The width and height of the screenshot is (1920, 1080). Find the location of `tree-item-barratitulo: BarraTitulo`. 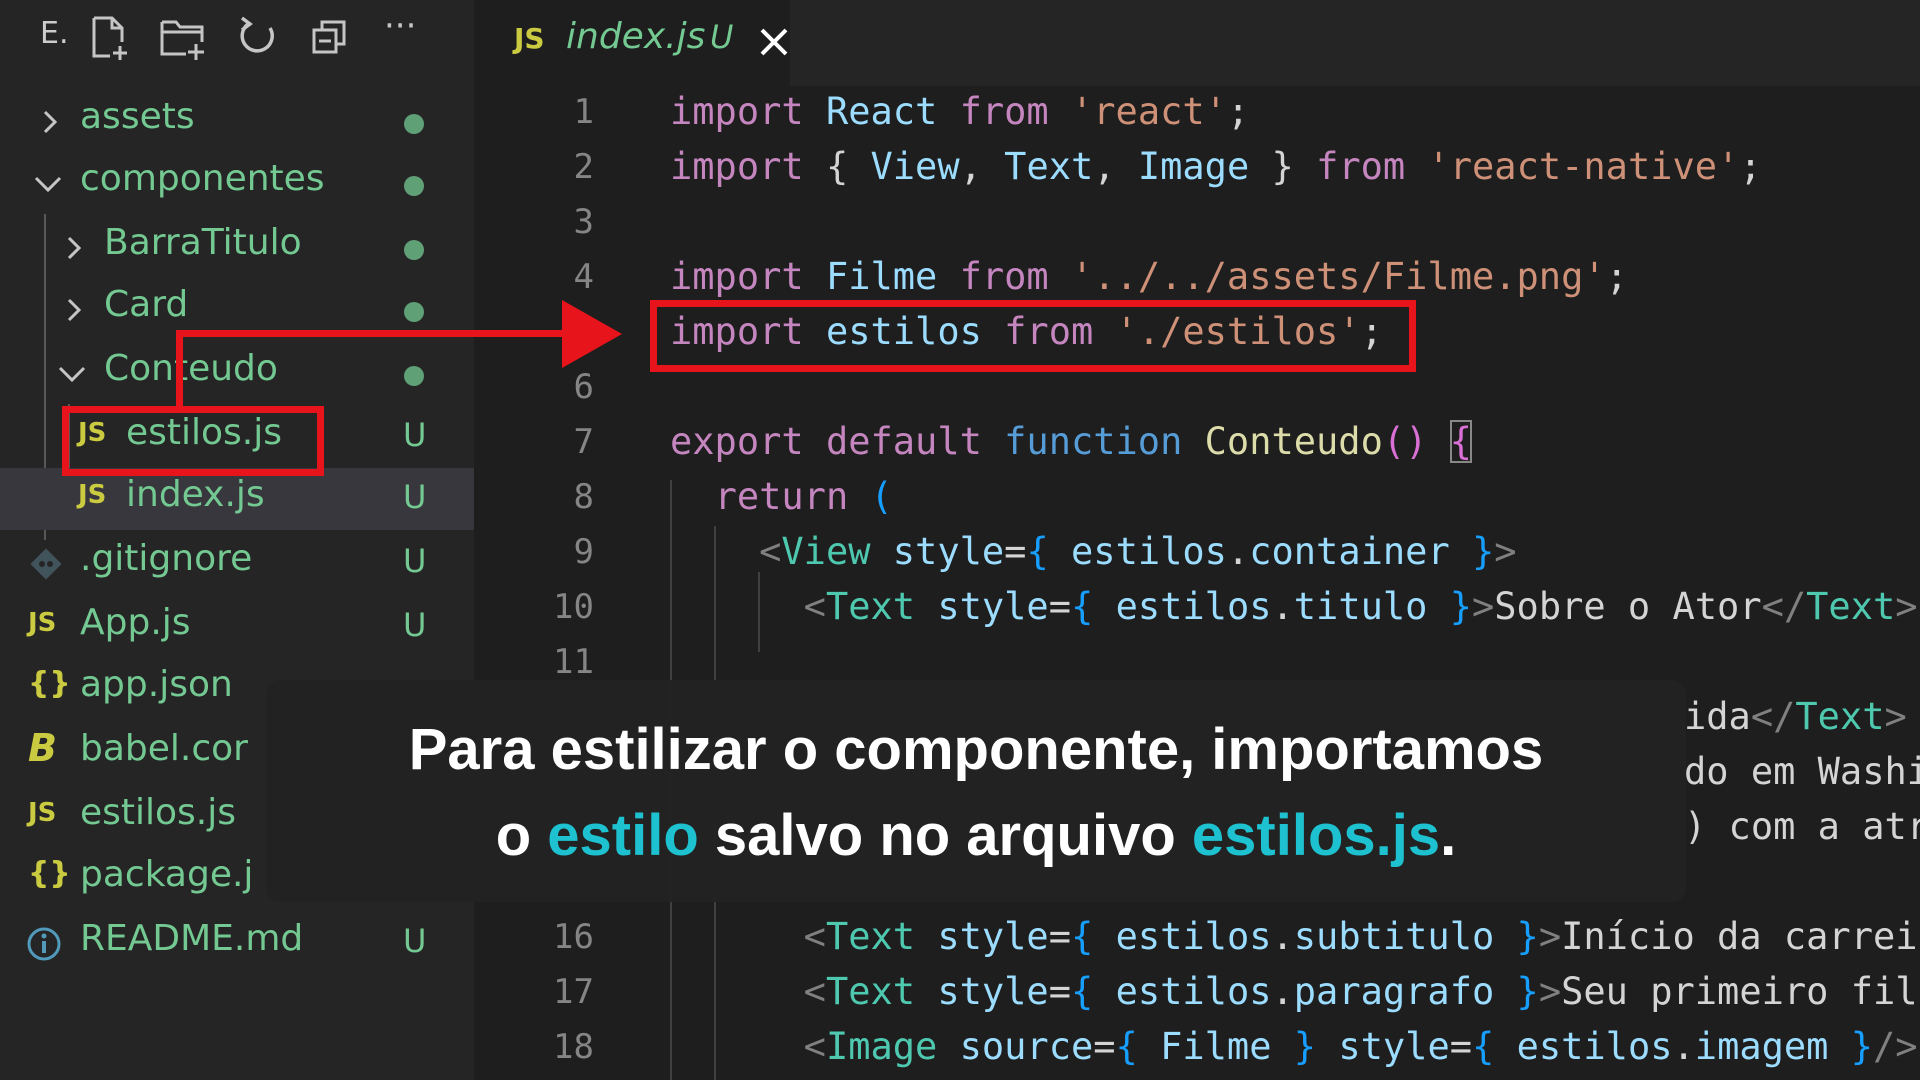

tree-item-barratitulo: BarraTitulo is located at coordinates (237, 247).